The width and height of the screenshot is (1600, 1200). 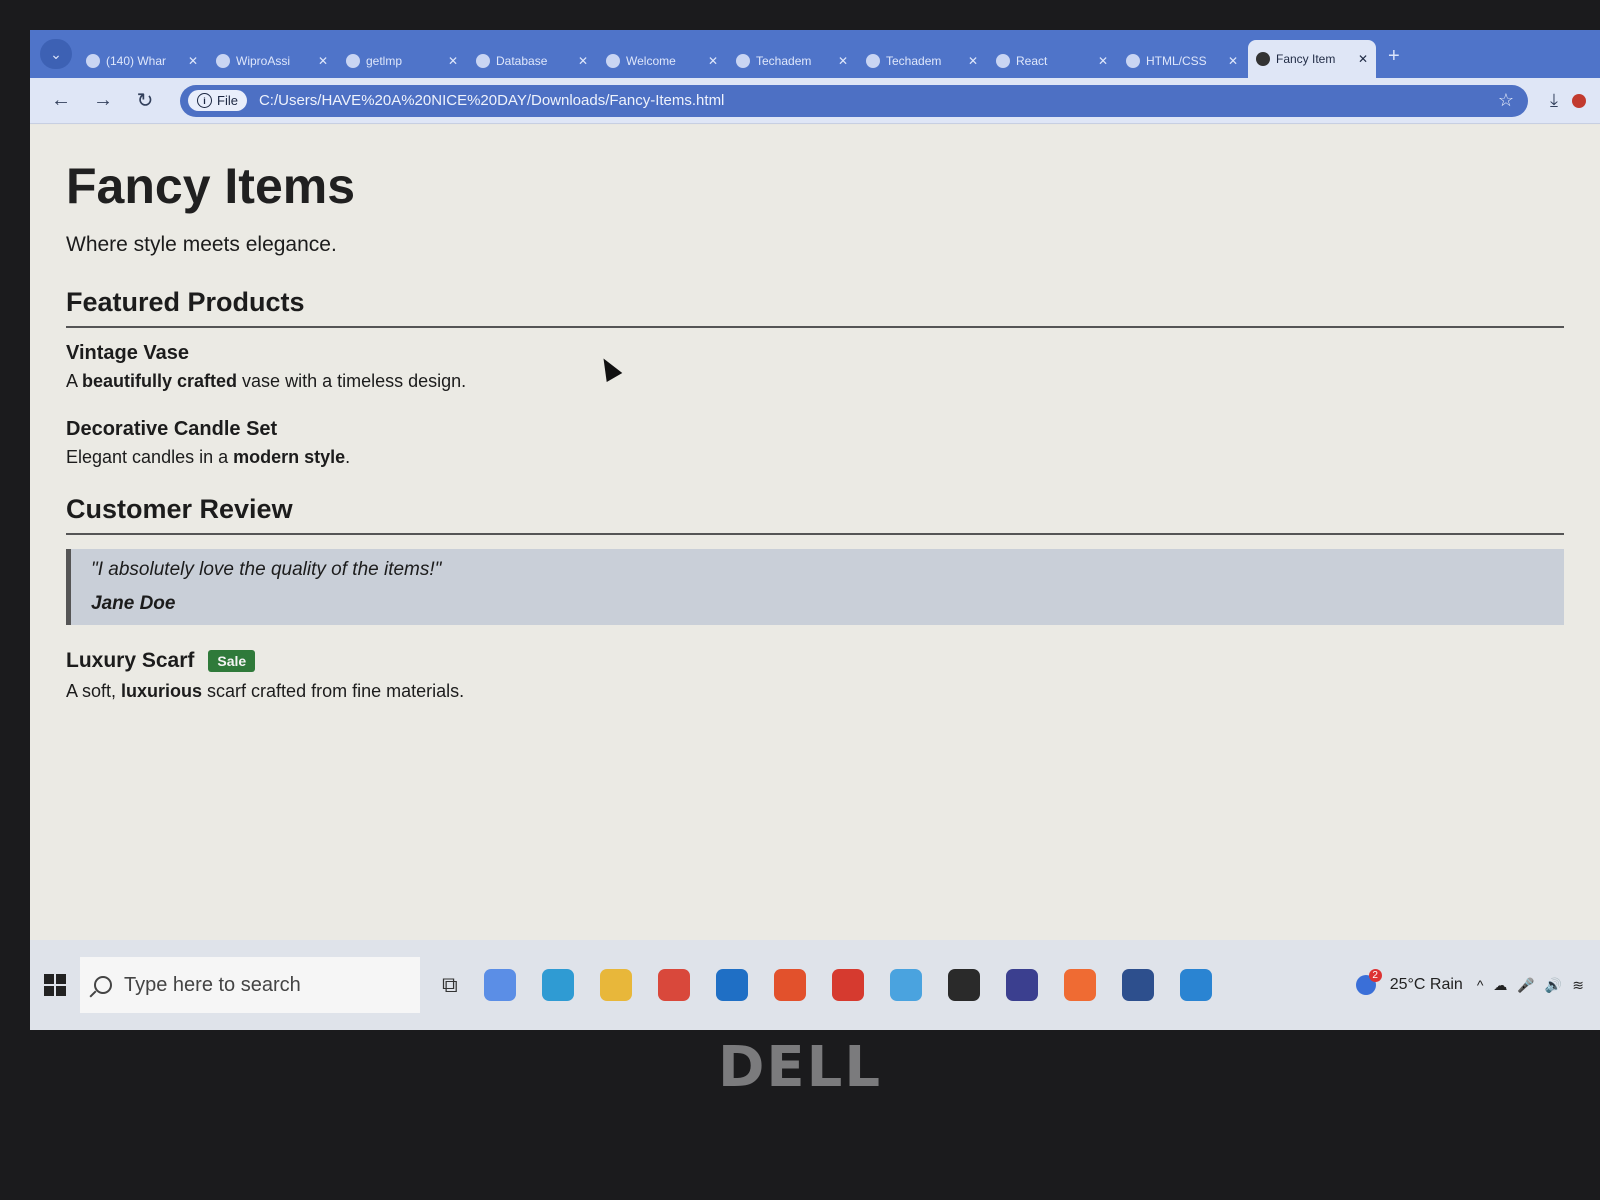 What do you see at coordinates (130, 660) in the screenshot?
I see `sale-item-name: Luxury Scarf` at bounding box center [130, 660].